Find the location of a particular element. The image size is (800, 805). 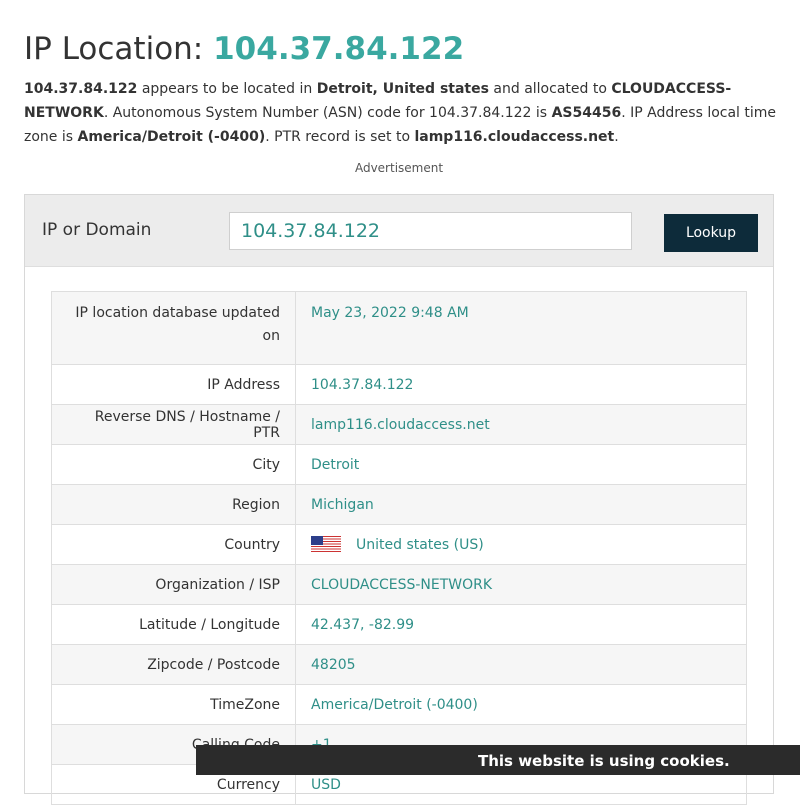

page-title-prefix: IP Location: is located at coordinates (114, 48).